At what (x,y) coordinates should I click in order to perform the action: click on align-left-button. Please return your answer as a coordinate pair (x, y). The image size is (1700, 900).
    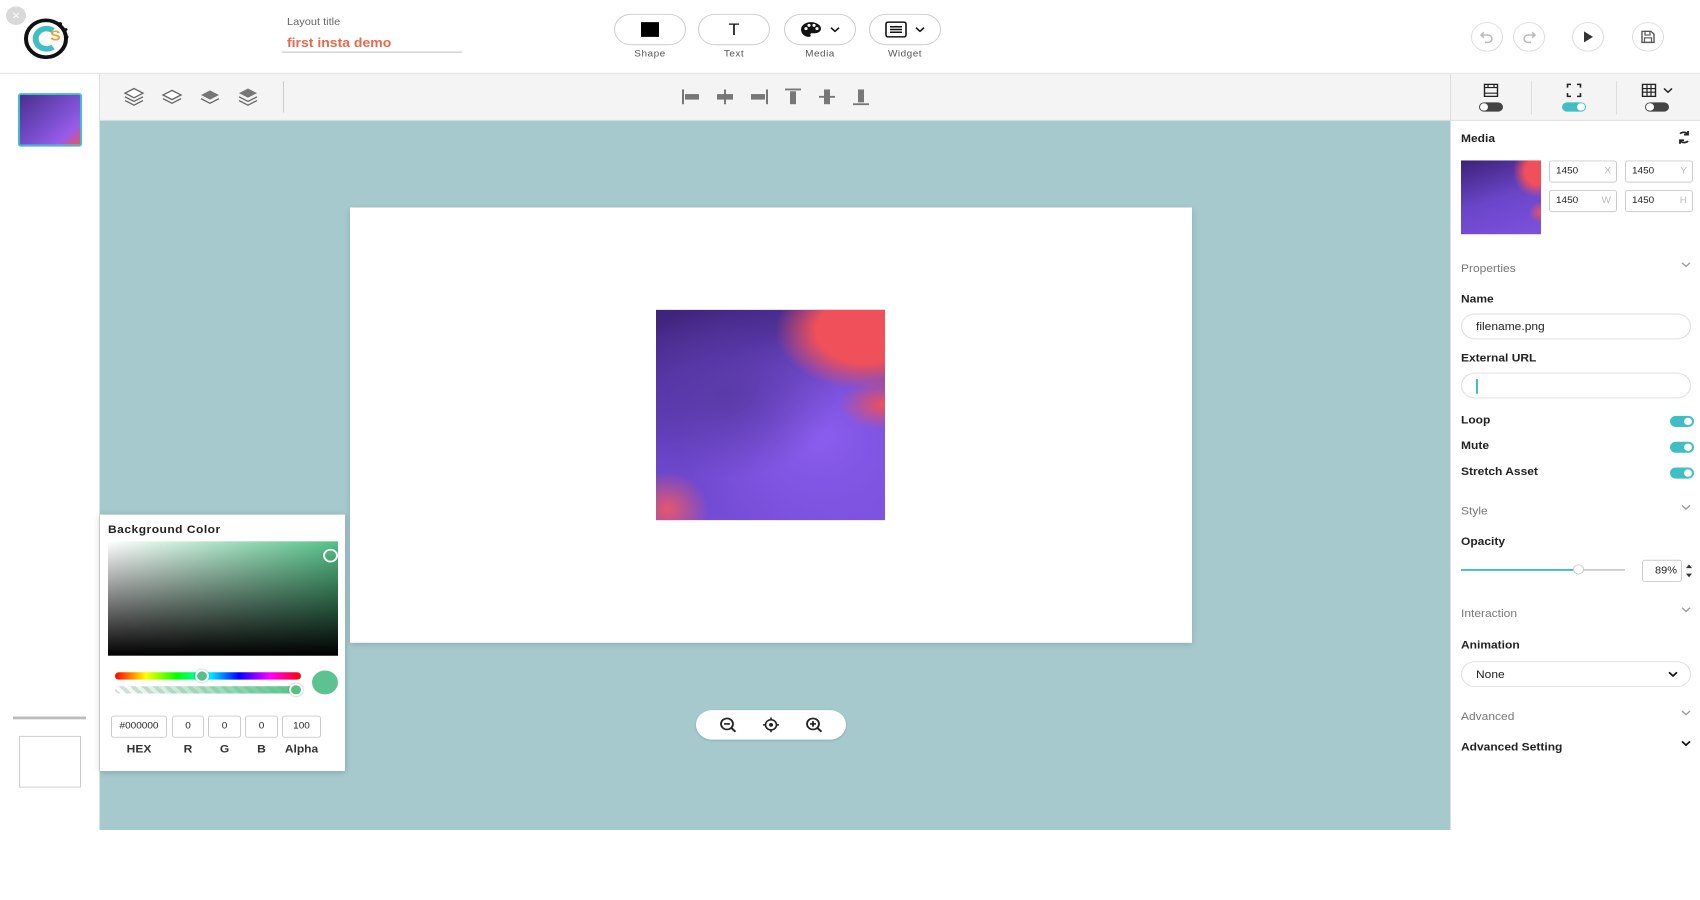
    Looking at the image, I should click on (691, 97).